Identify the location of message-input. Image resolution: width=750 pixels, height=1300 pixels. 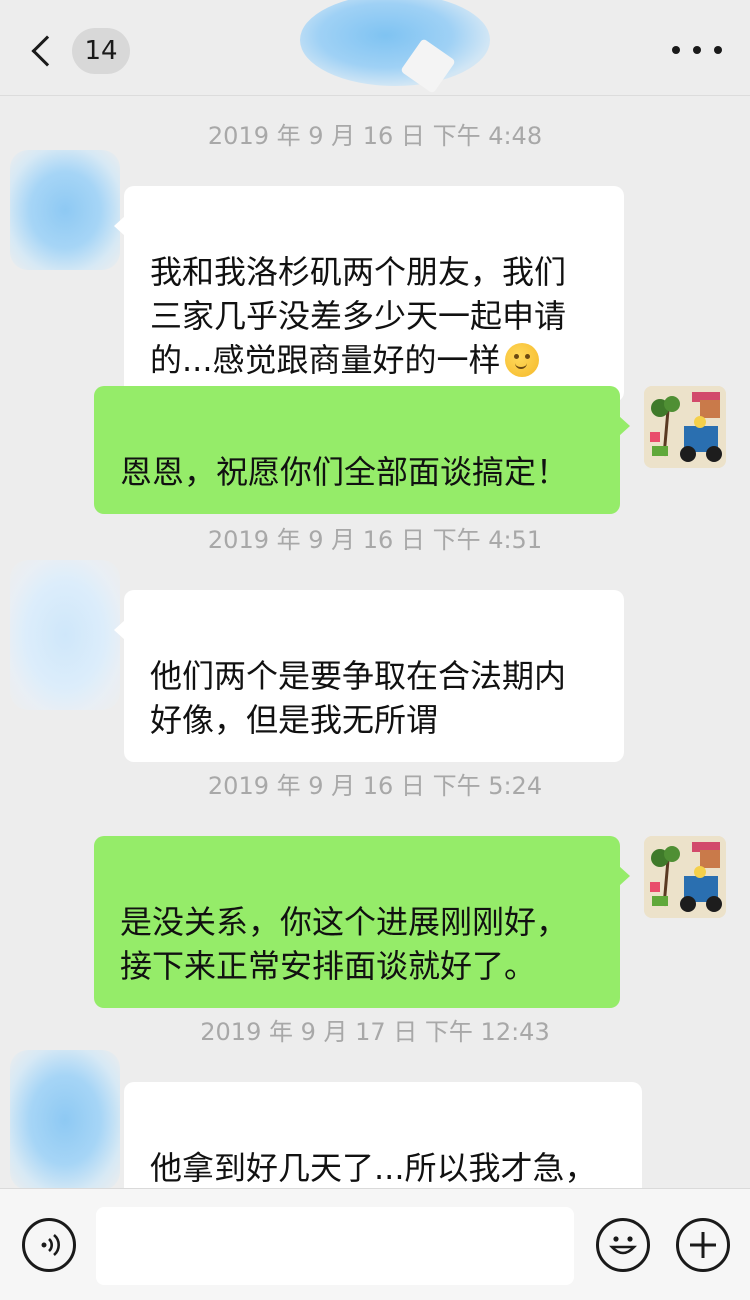
(335, 1246).